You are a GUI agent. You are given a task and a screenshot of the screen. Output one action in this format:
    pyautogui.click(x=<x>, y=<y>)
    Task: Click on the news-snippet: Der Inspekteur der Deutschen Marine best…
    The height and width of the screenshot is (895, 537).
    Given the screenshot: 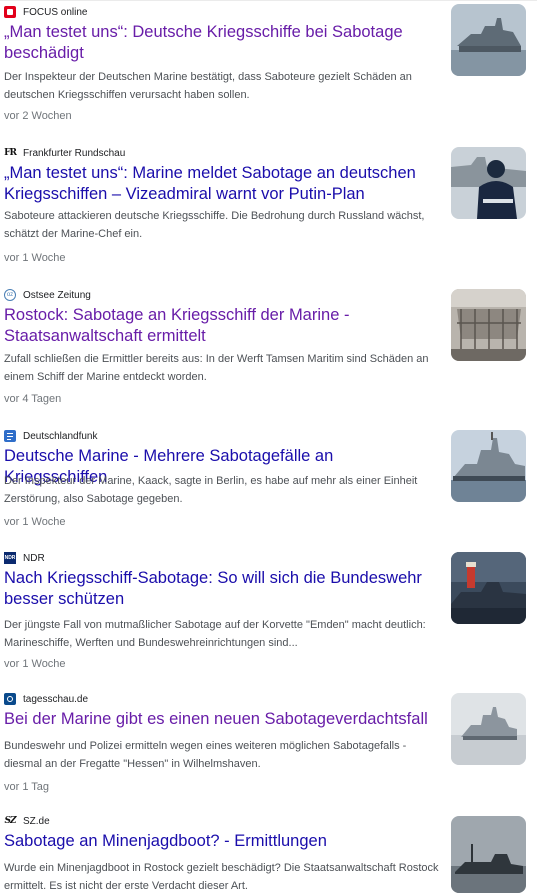 What is the action you would take?
    pyautogui.click(x=208, y=86)
    